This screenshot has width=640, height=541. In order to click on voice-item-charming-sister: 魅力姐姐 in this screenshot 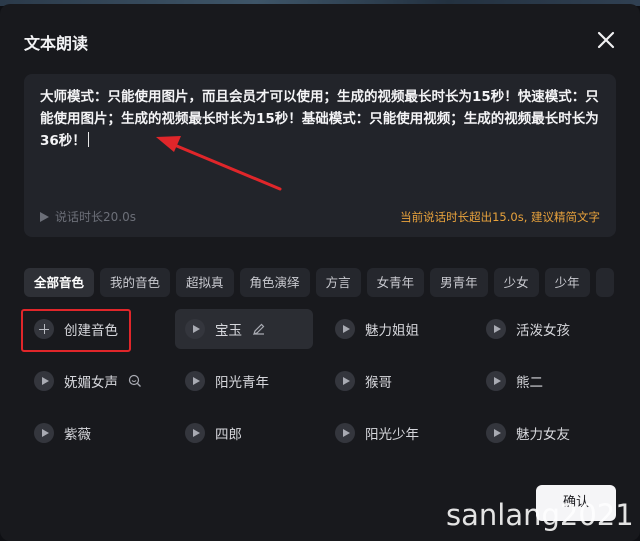, I will do `click(377, 329)`.